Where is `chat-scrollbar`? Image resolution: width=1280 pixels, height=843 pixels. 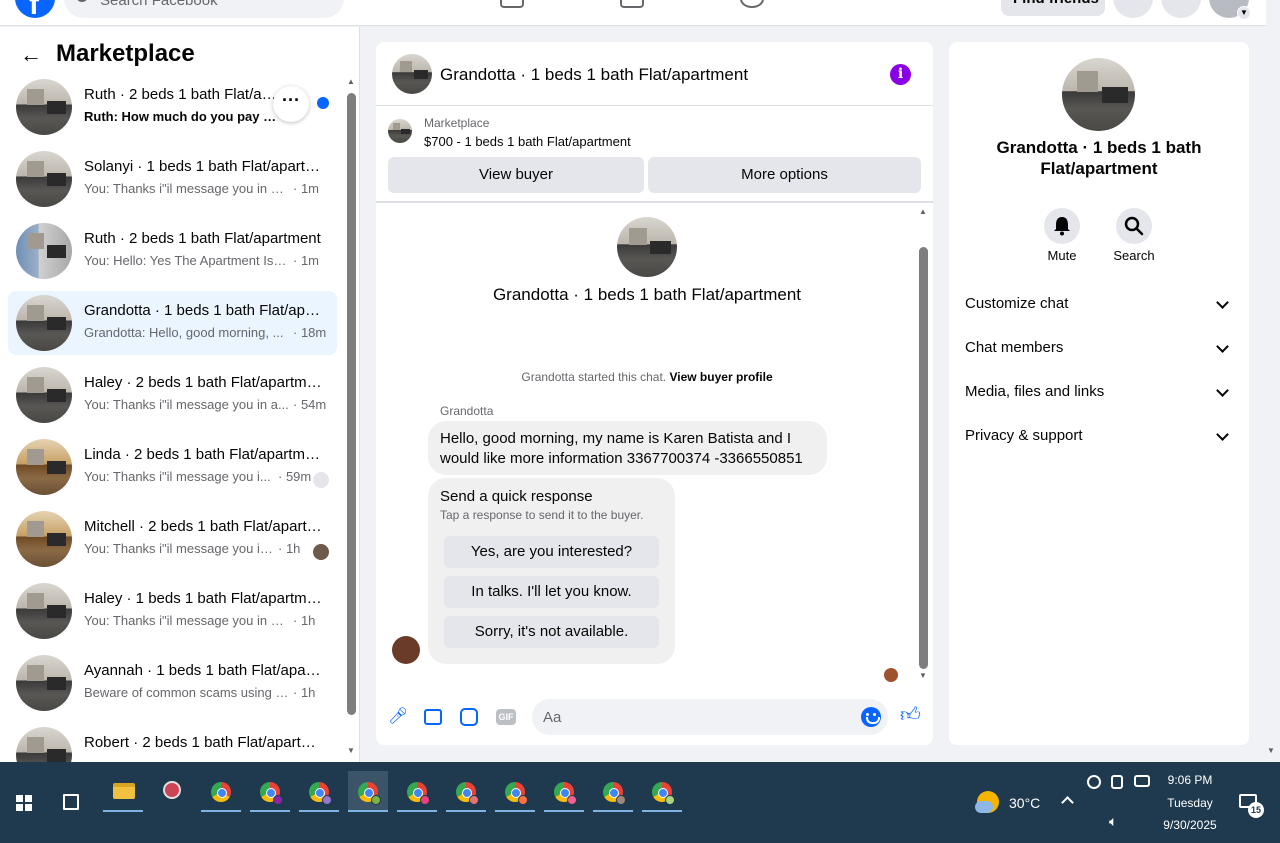 chat-scrollbar is located at coordinates (923, 458).